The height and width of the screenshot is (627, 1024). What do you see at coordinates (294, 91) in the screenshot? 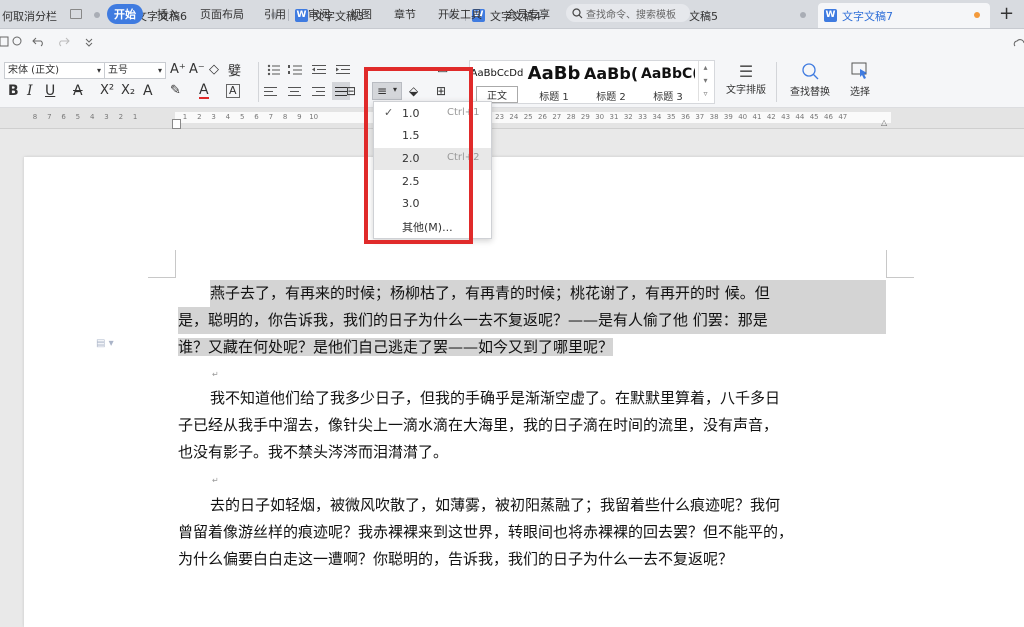
I see `align-center-icon` at bounding box center [294, 91].